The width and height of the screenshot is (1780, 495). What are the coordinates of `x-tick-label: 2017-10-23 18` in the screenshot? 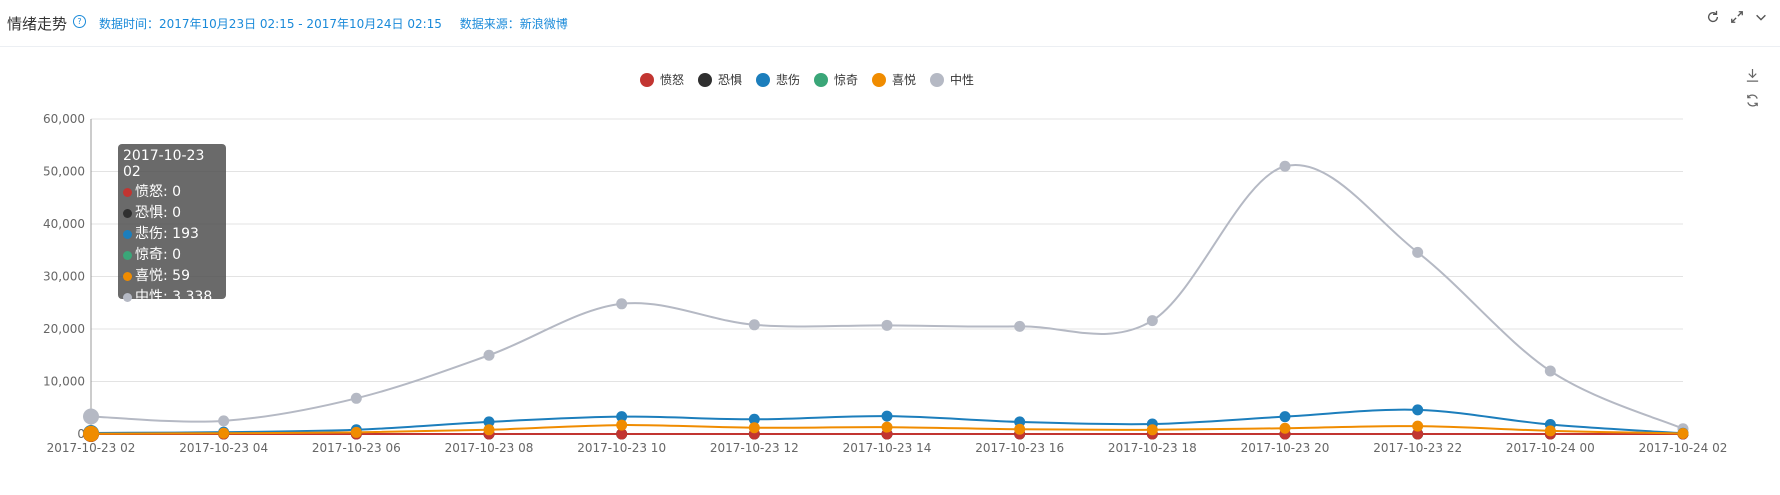 It's located at (1152, 448).